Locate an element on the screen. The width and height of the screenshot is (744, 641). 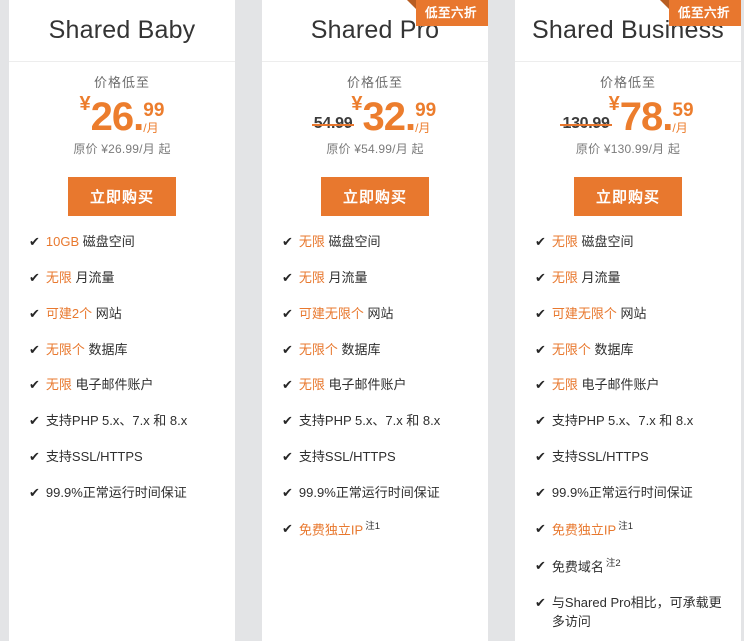
feature-label: 数据库 is located at coordinates (106, 349).